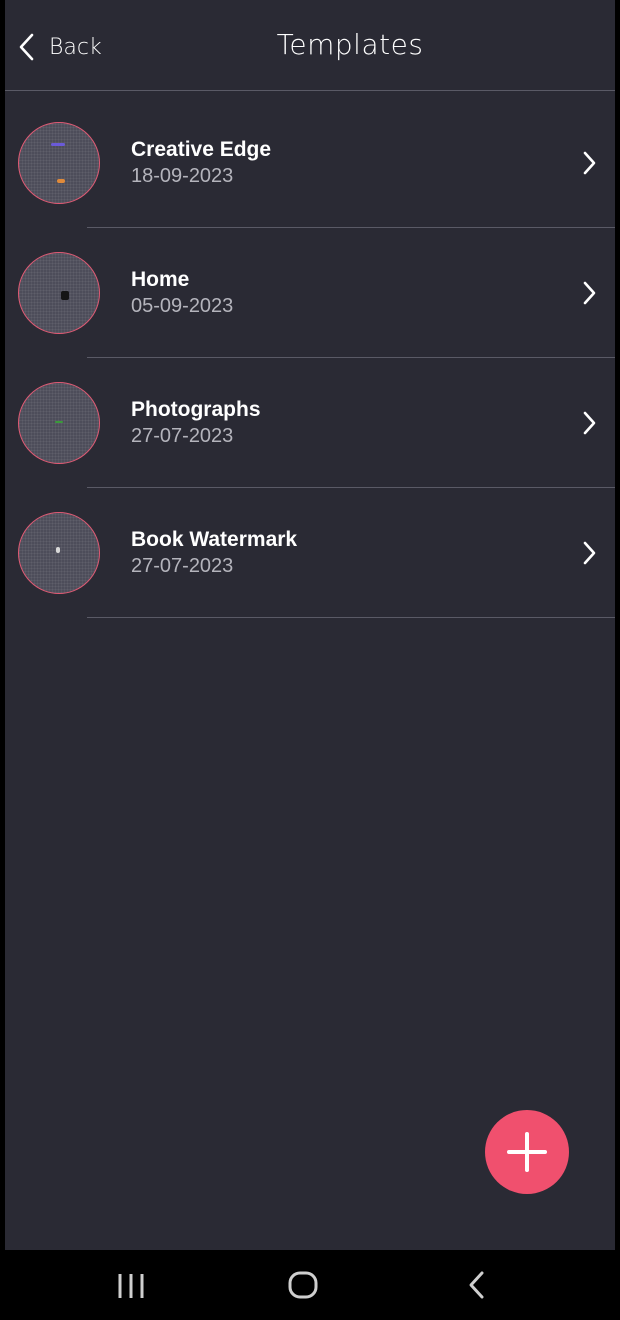  Describe the element at coordinates (310, 293) in the screenshot. I see `template-row-home: Home 05-09-2023` at that location.